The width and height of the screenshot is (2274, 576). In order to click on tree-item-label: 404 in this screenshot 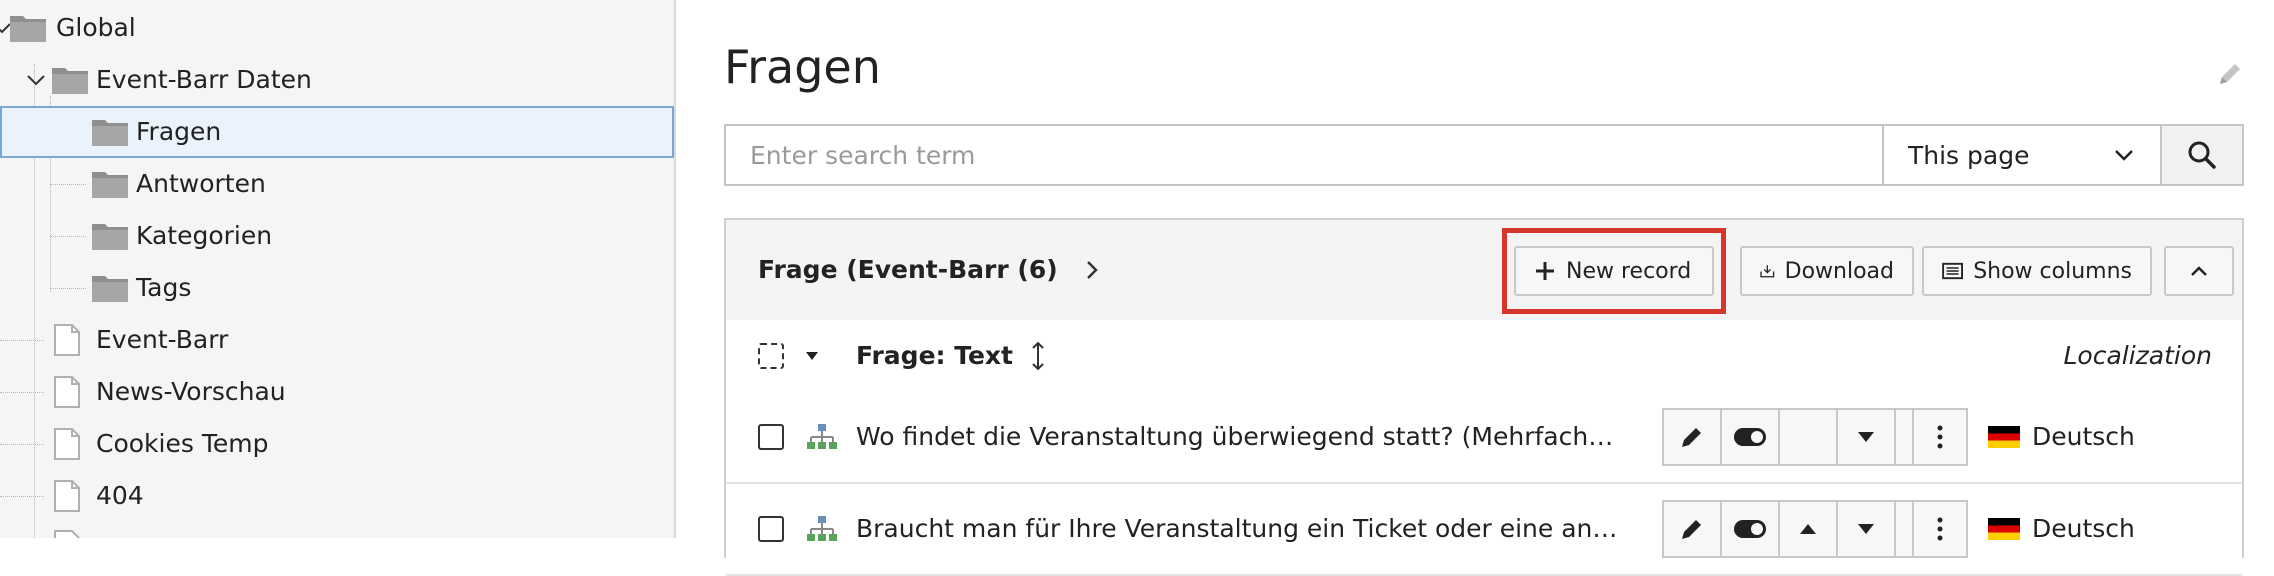, I will do `click(120, 495)`.